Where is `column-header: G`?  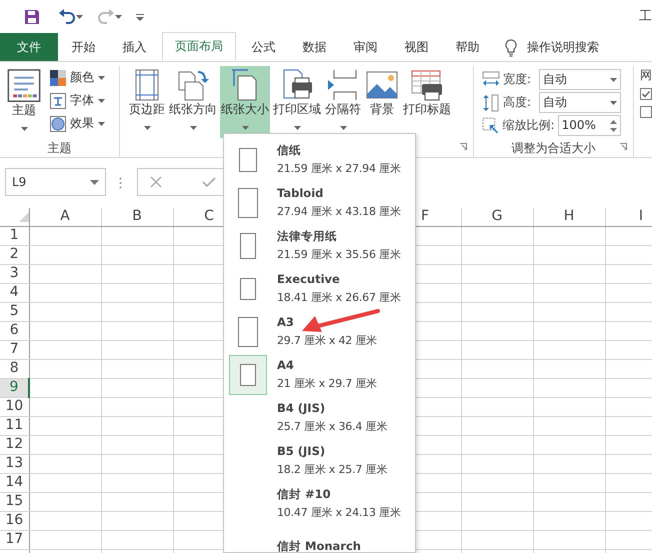
column-header: G is located at coordinates (497, 217).